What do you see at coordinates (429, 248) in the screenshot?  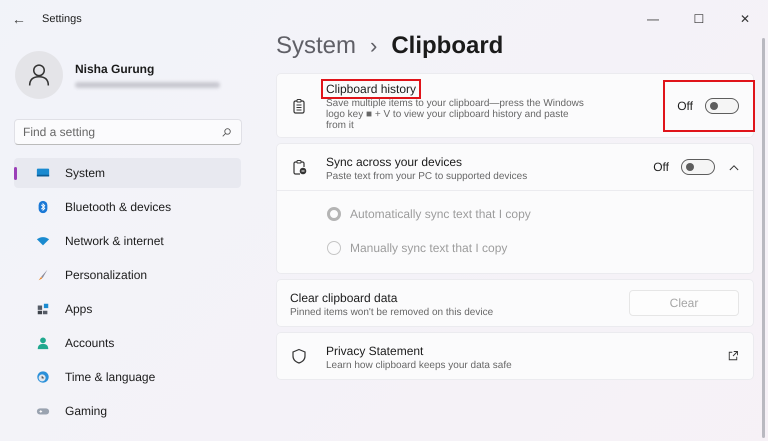 I see `radio-label: Manually sync text that I copy` at bounding box center [429, 248].